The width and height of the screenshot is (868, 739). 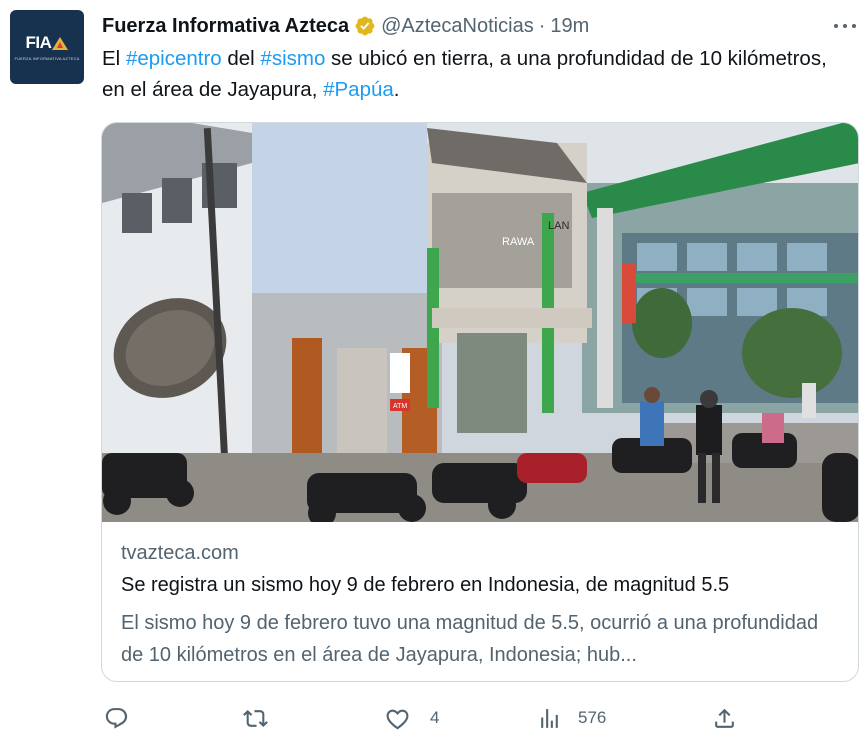 What do you see at coordinates (592, 717) in the screenshot?
I see `views-count: 576` at bounding box center [592, 717].